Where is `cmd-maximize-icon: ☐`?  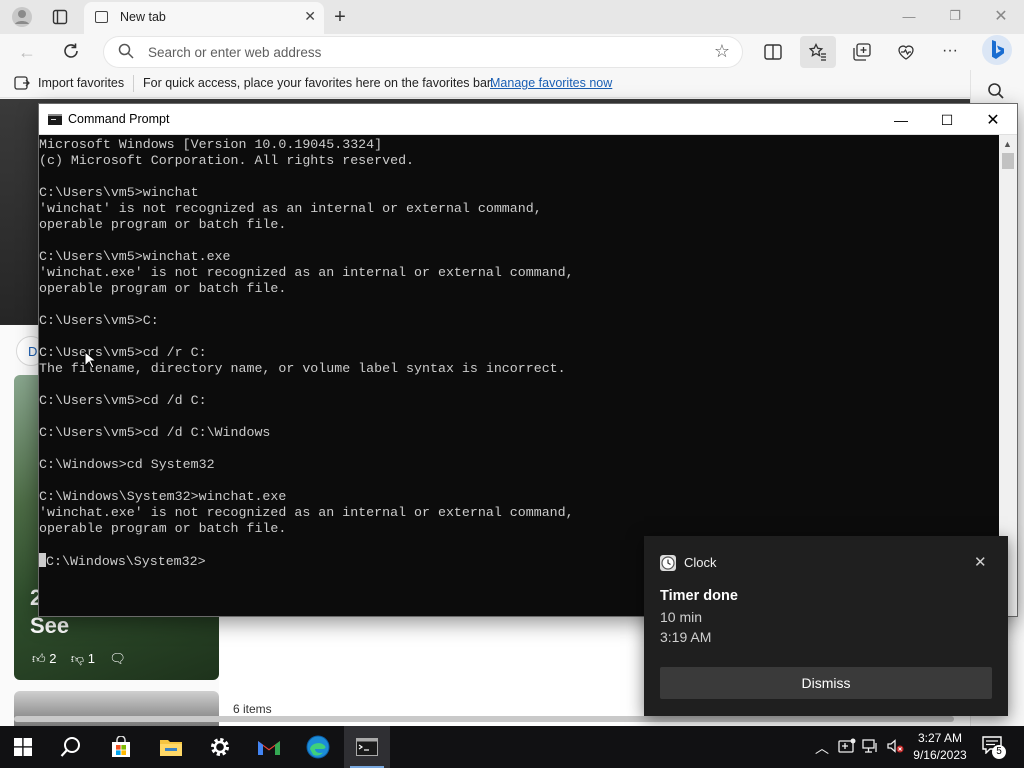 cmd-maximize-icon: ☐ is located at coordinates (947, 120).